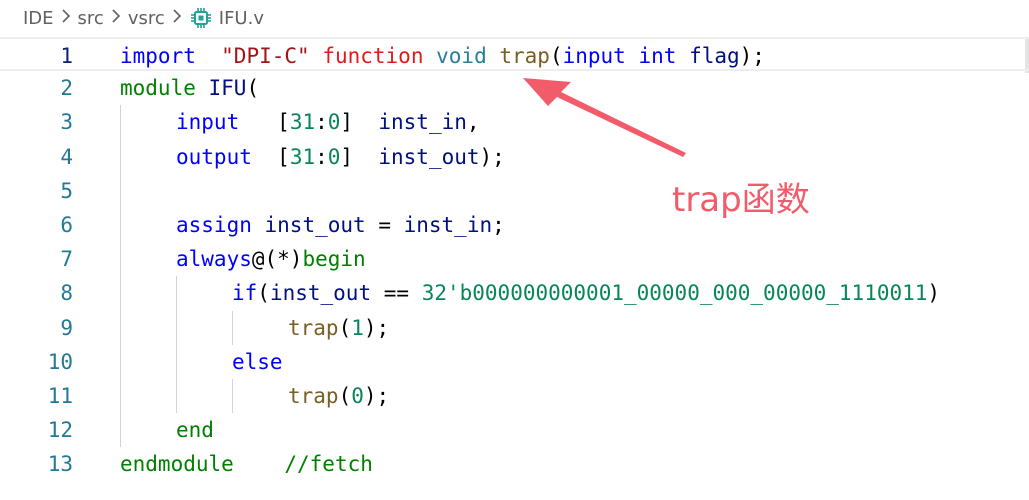  Describe the element at coordinates (357, 327) in the screenshot. I see `code-token: 1` at that location.